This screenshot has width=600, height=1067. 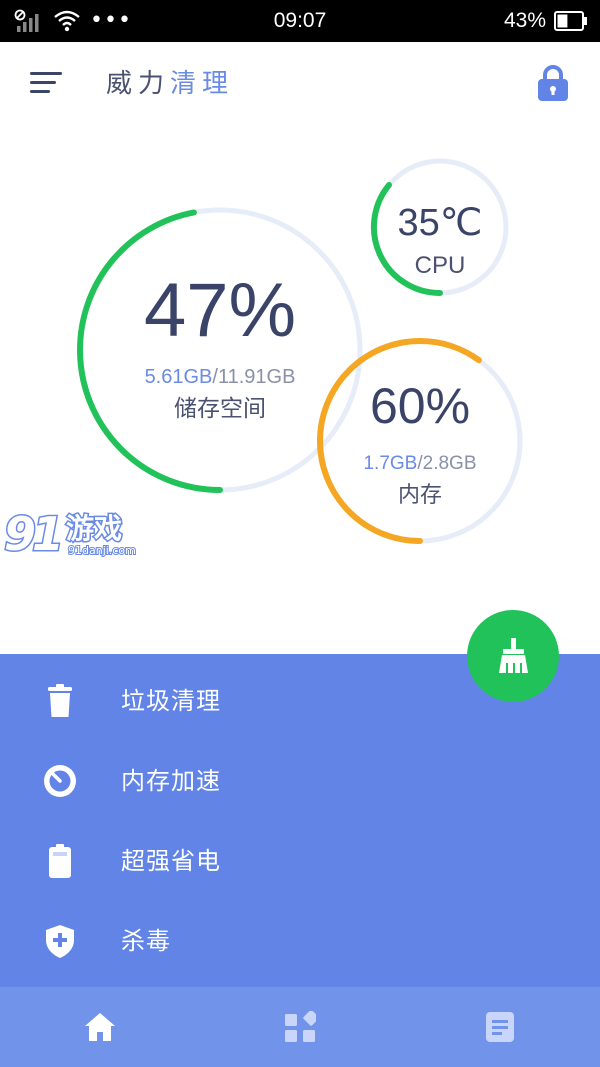 What do you see at coordinates (440, 223) in the screenshot?
I see `cpu-temperature: 35℃` at bounding box center [440, 223].